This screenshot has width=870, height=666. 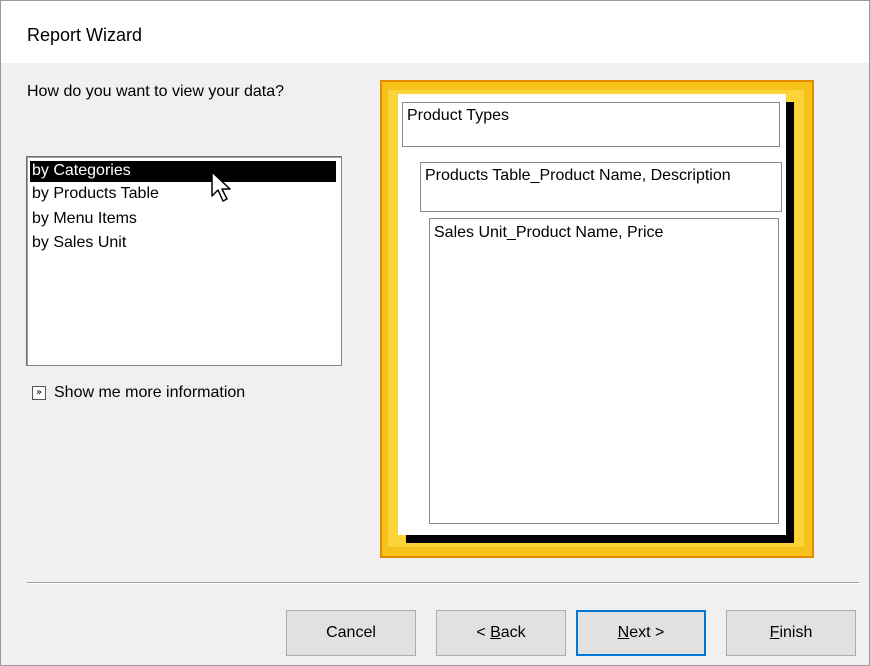 What do you see at coordinates (150, 392) in the screenshot?
I see `show-more-info-label: Show me more information` at bounding box center [150, 392].